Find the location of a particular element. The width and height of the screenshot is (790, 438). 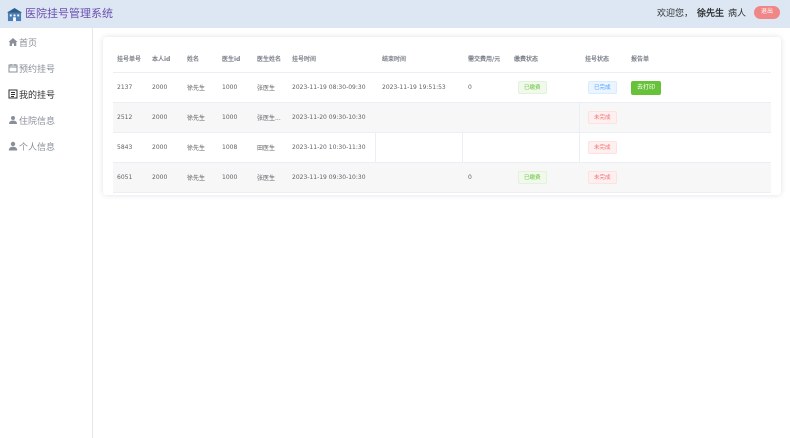

sidebar-item-label: 住院信息 is located at coordinates (37, 121).